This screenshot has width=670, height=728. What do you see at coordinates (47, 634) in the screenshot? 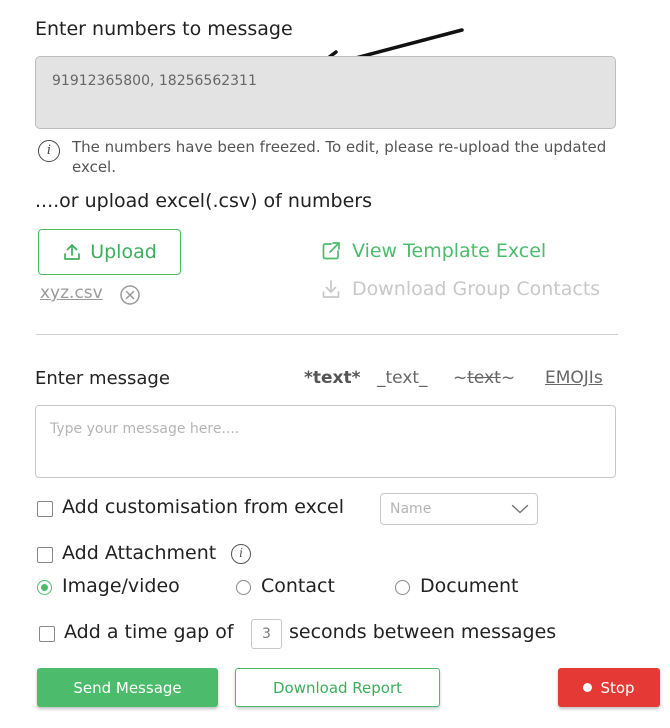
I see `time-gap-checkbox` at bounding box center [47, 634].